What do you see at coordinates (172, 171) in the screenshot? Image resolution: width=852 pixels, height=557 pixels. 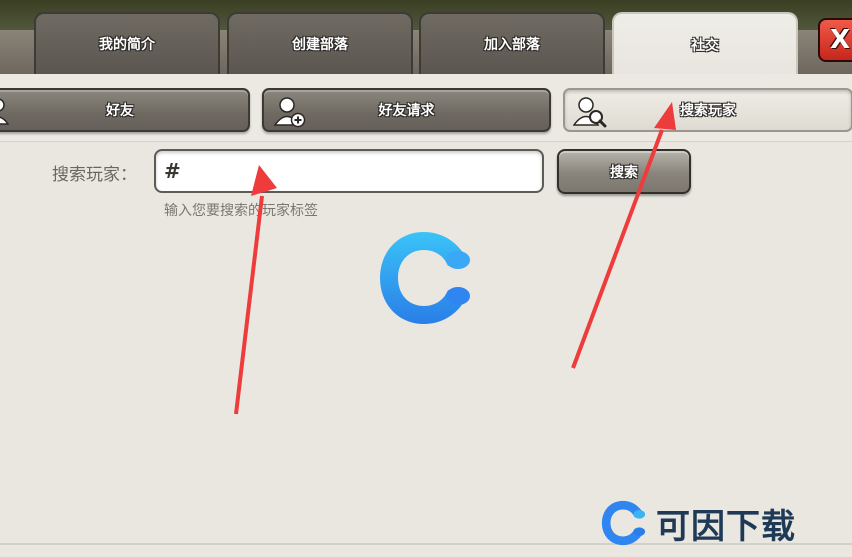 I see `hash-prefix: #` at bounding box center [172, 171].